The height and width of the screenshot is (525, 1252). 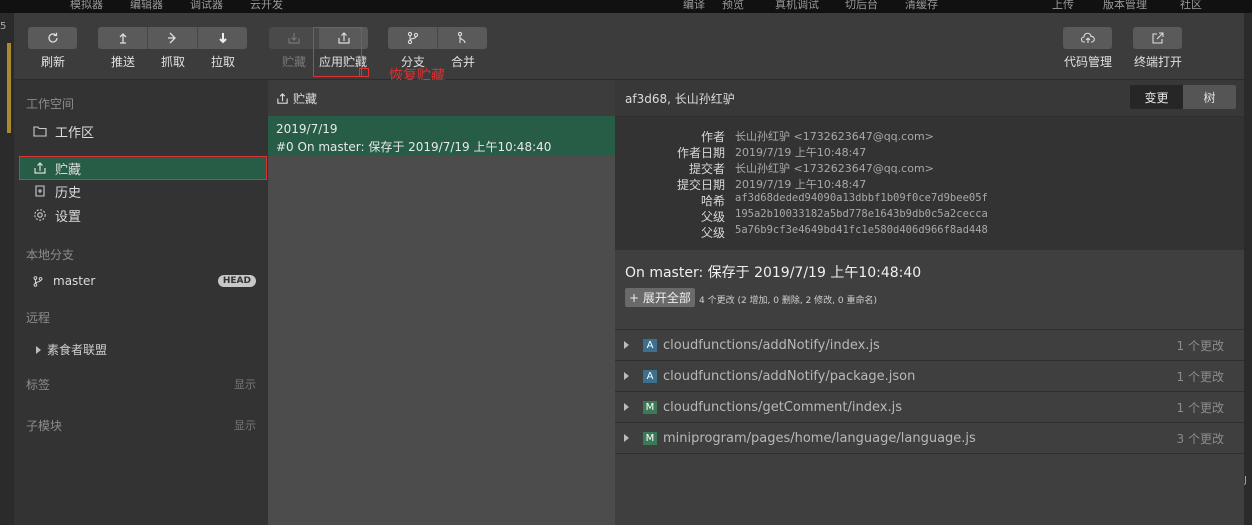 What do you see at coordinates (1191, 6) in the screenshot?
I see `menu-item: 社区` at bounding box center [1191, 6].